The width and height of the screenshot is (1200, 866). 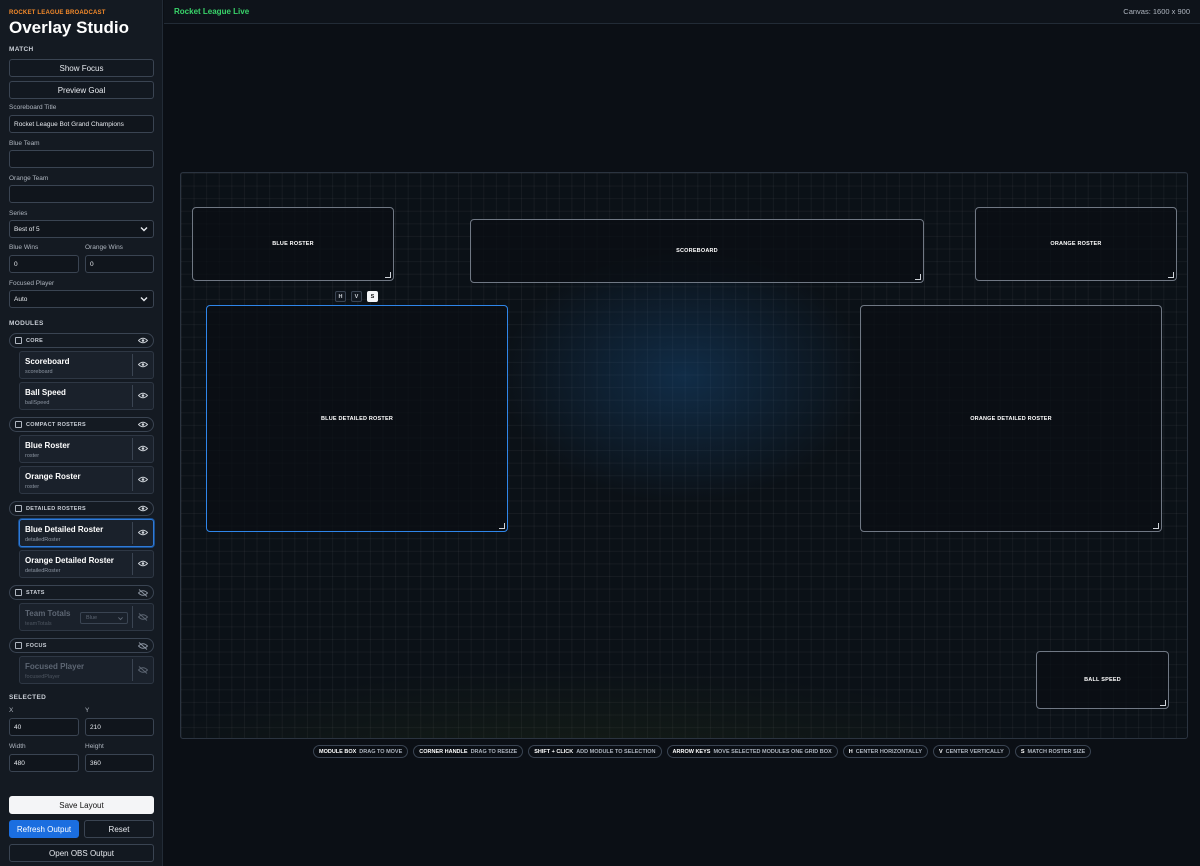 What do you see at coordinates (18, 508) in the screenshot?
I see `group-detailed-rosters-checkbox` at bounding box center [18, 508].